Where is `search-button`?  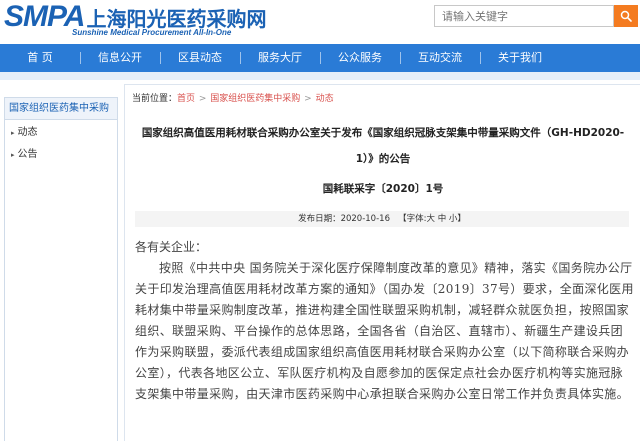 search-button is located at coordinates (626, 16).